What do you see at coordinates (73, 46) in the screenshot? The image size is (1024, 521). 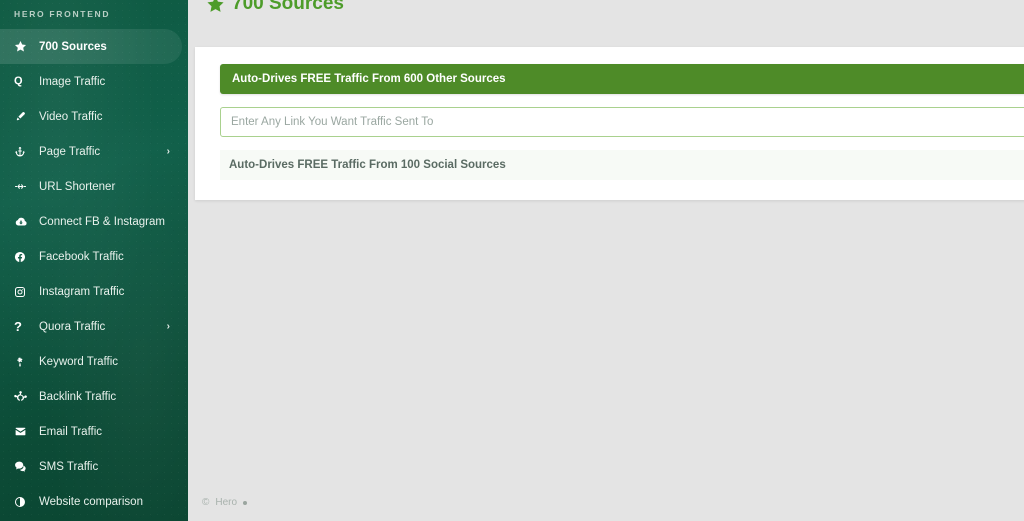 I see `sidebar-item-label: 700 Sources` at bounding box center [73, 46].